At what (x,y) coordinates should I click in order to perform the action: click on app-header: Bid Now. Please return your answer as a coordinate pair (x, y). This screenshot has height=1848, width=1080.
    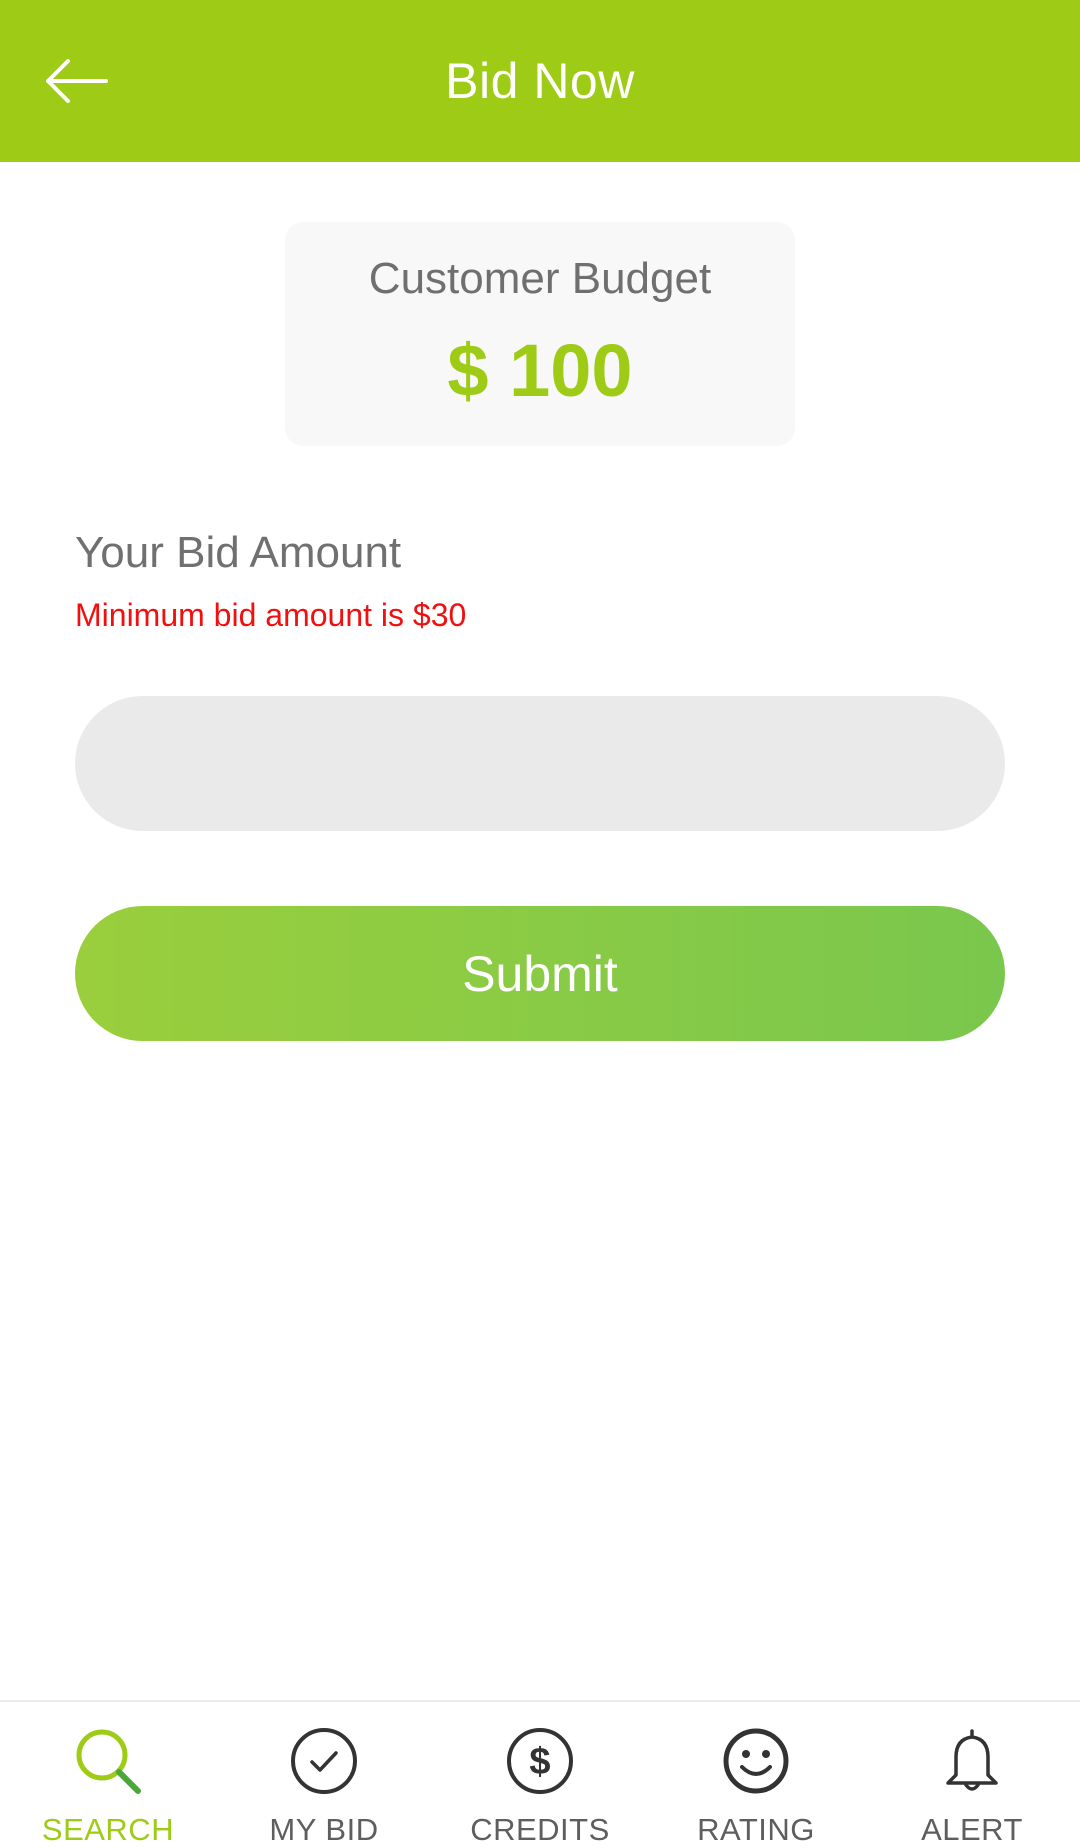
    Looking at the image, I should click on (540, 81).